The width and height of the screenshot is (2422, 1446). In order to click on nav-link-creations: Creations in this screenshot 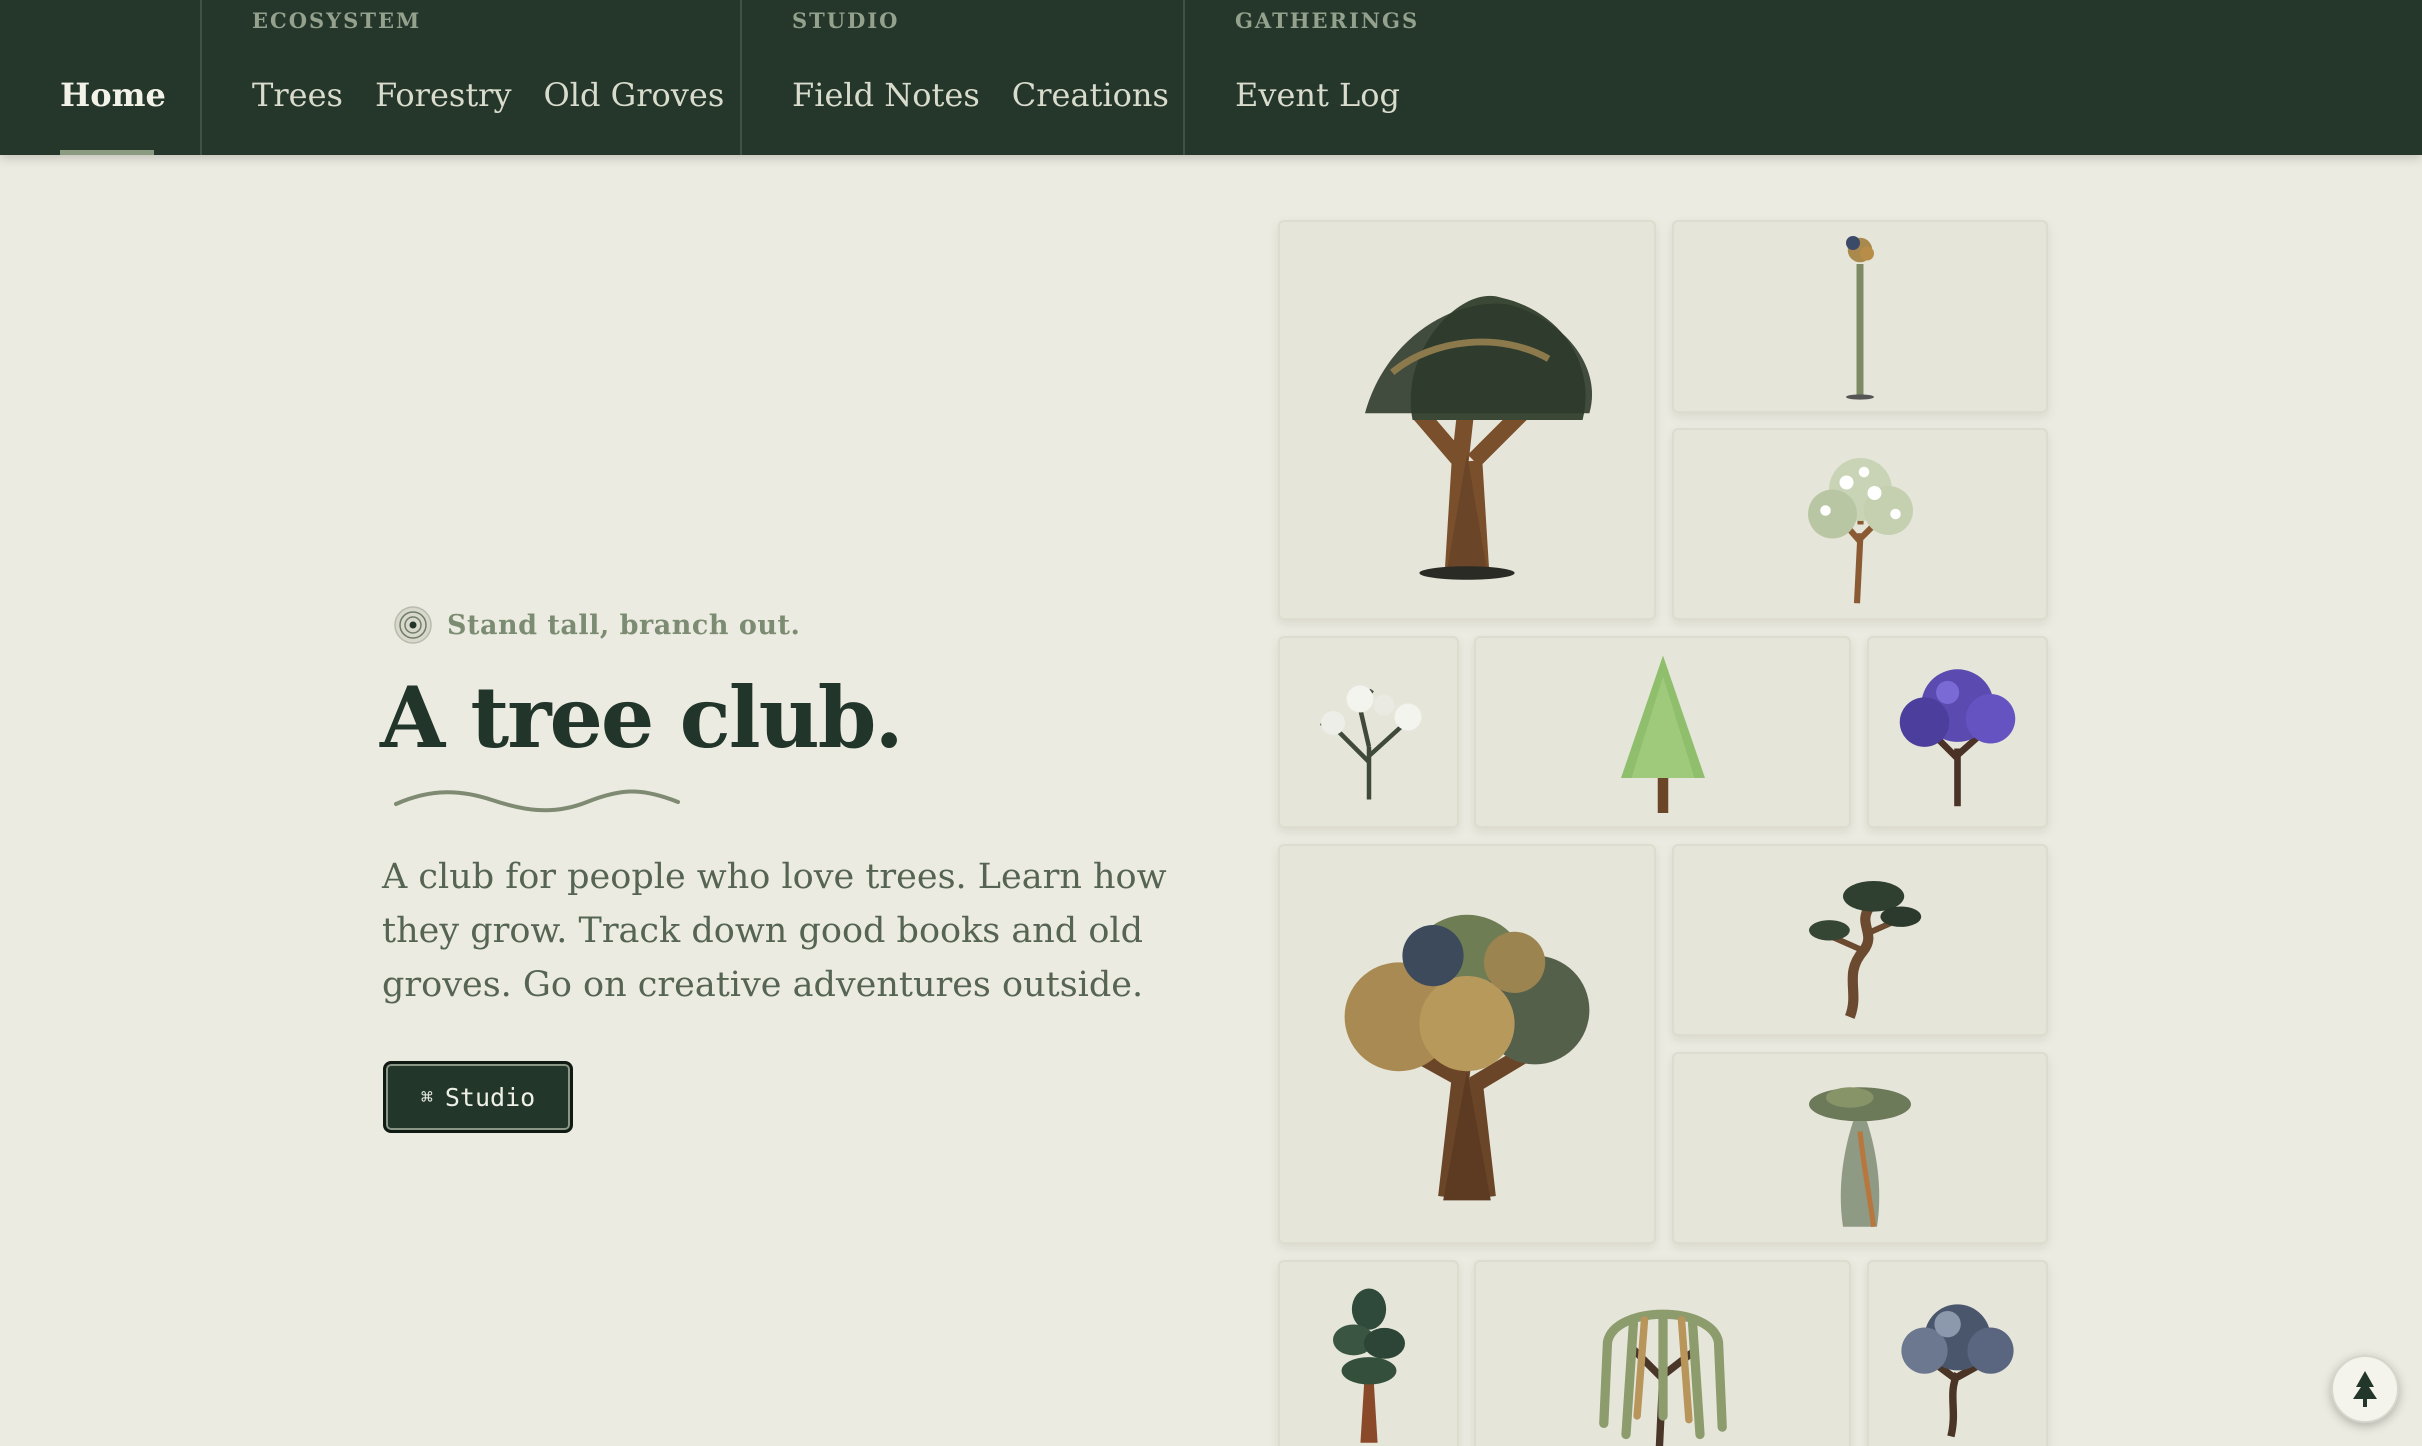, I will do `click(1090, 95)`.